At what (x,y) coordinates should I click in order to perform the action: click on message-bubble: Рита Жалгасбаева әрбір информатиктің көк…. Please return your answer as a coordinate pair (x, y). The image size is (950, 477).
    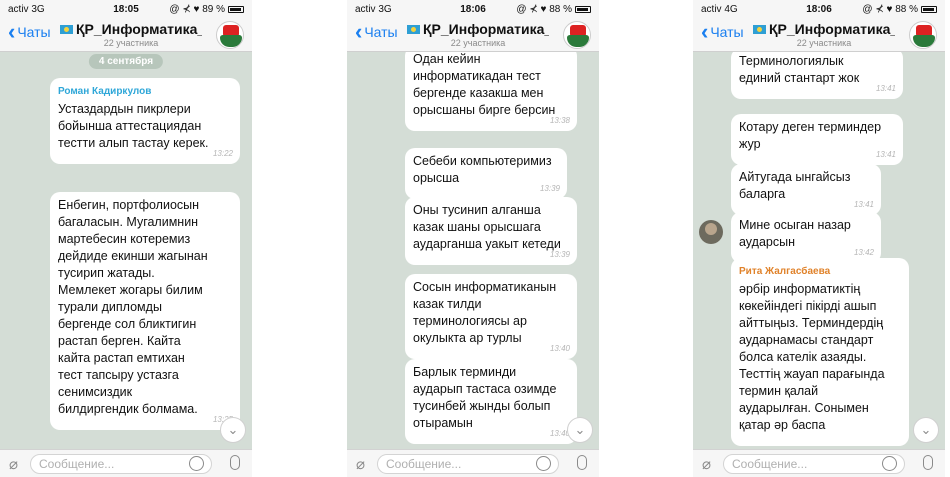
    Looking at the image, I should click on (820, 352).